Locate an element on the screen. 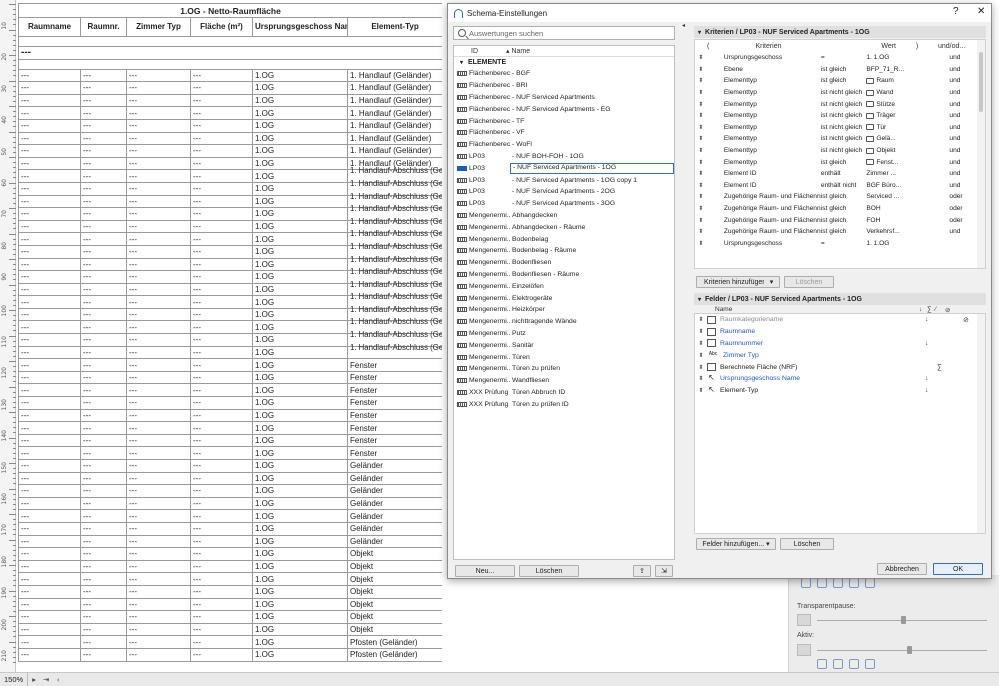 This screenshot has height=686, width=999. fit-icon: ⇥ is located at coordinates (46, 679).